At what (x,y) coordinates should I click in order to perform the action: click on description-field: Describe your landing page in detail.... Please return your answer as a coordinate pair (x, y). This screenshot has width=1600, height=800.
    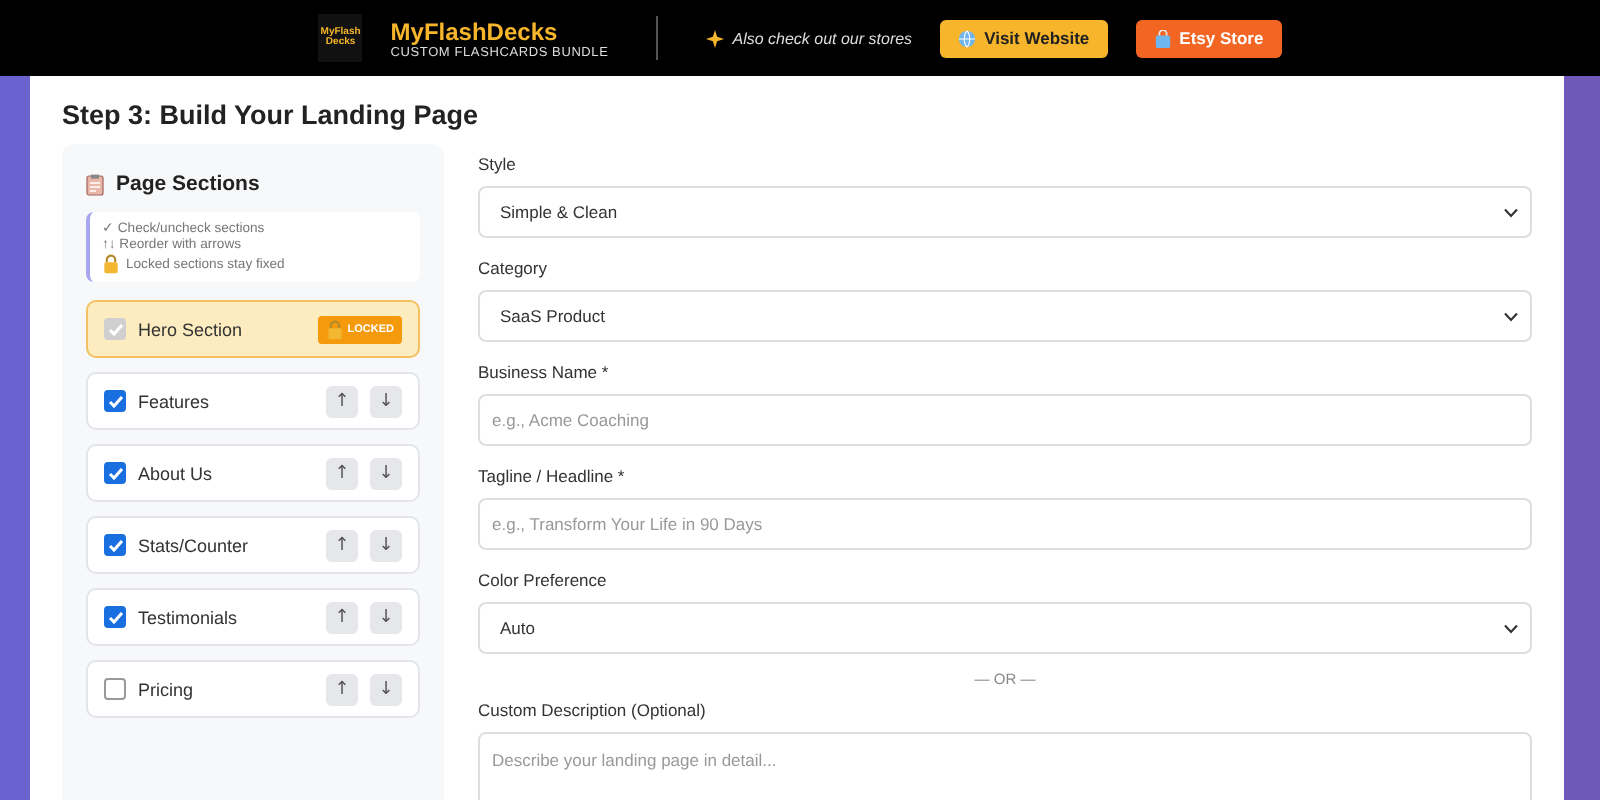
    Looking at the image, I should click on (1005, 766).